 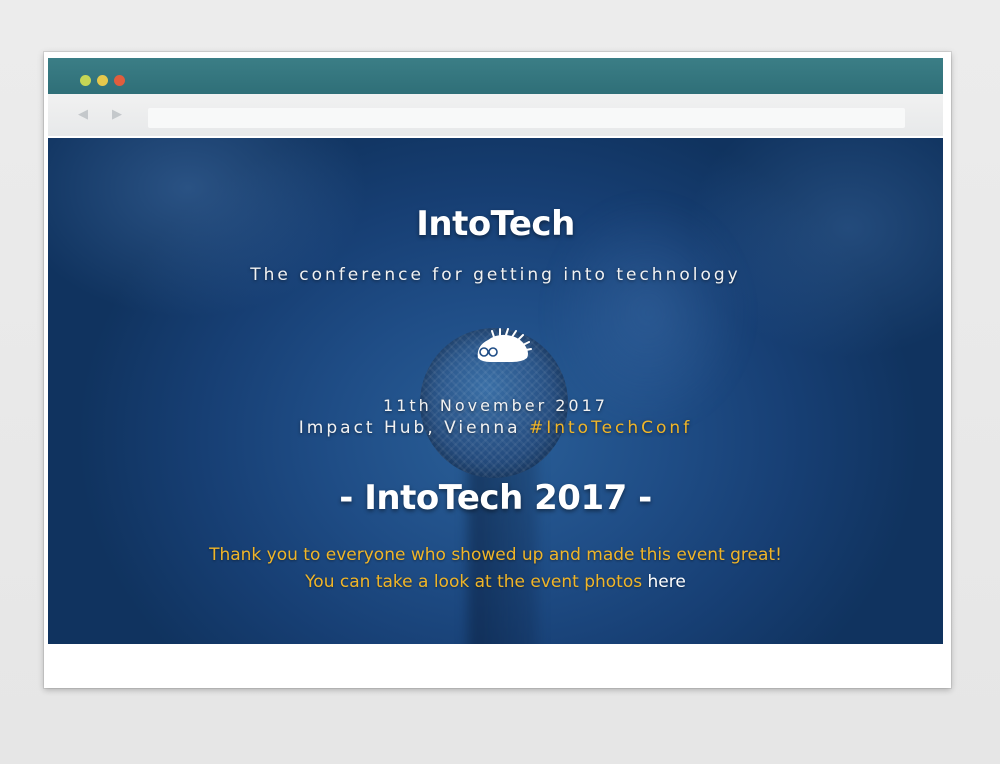 What do you see at coordinates (117, 115) in the screenshot?
I see `chevron-right-icon: ▶` at bounding box center [117, 115].